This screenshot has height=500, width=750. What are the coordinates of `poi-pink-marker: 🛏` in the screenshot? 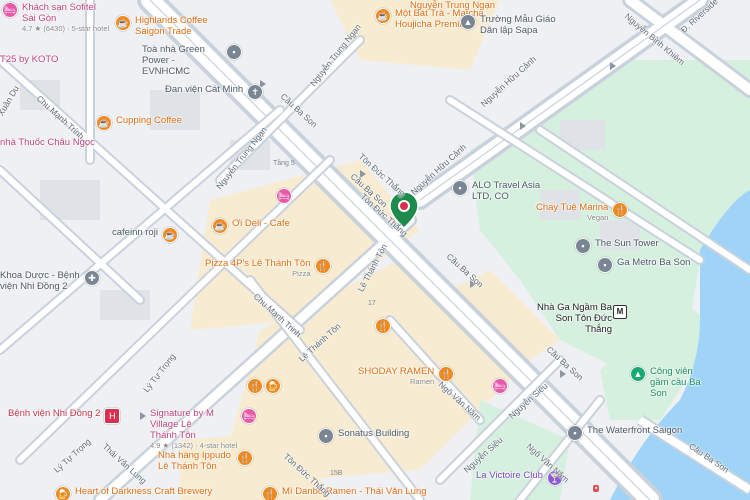 It's located at (500, 386).